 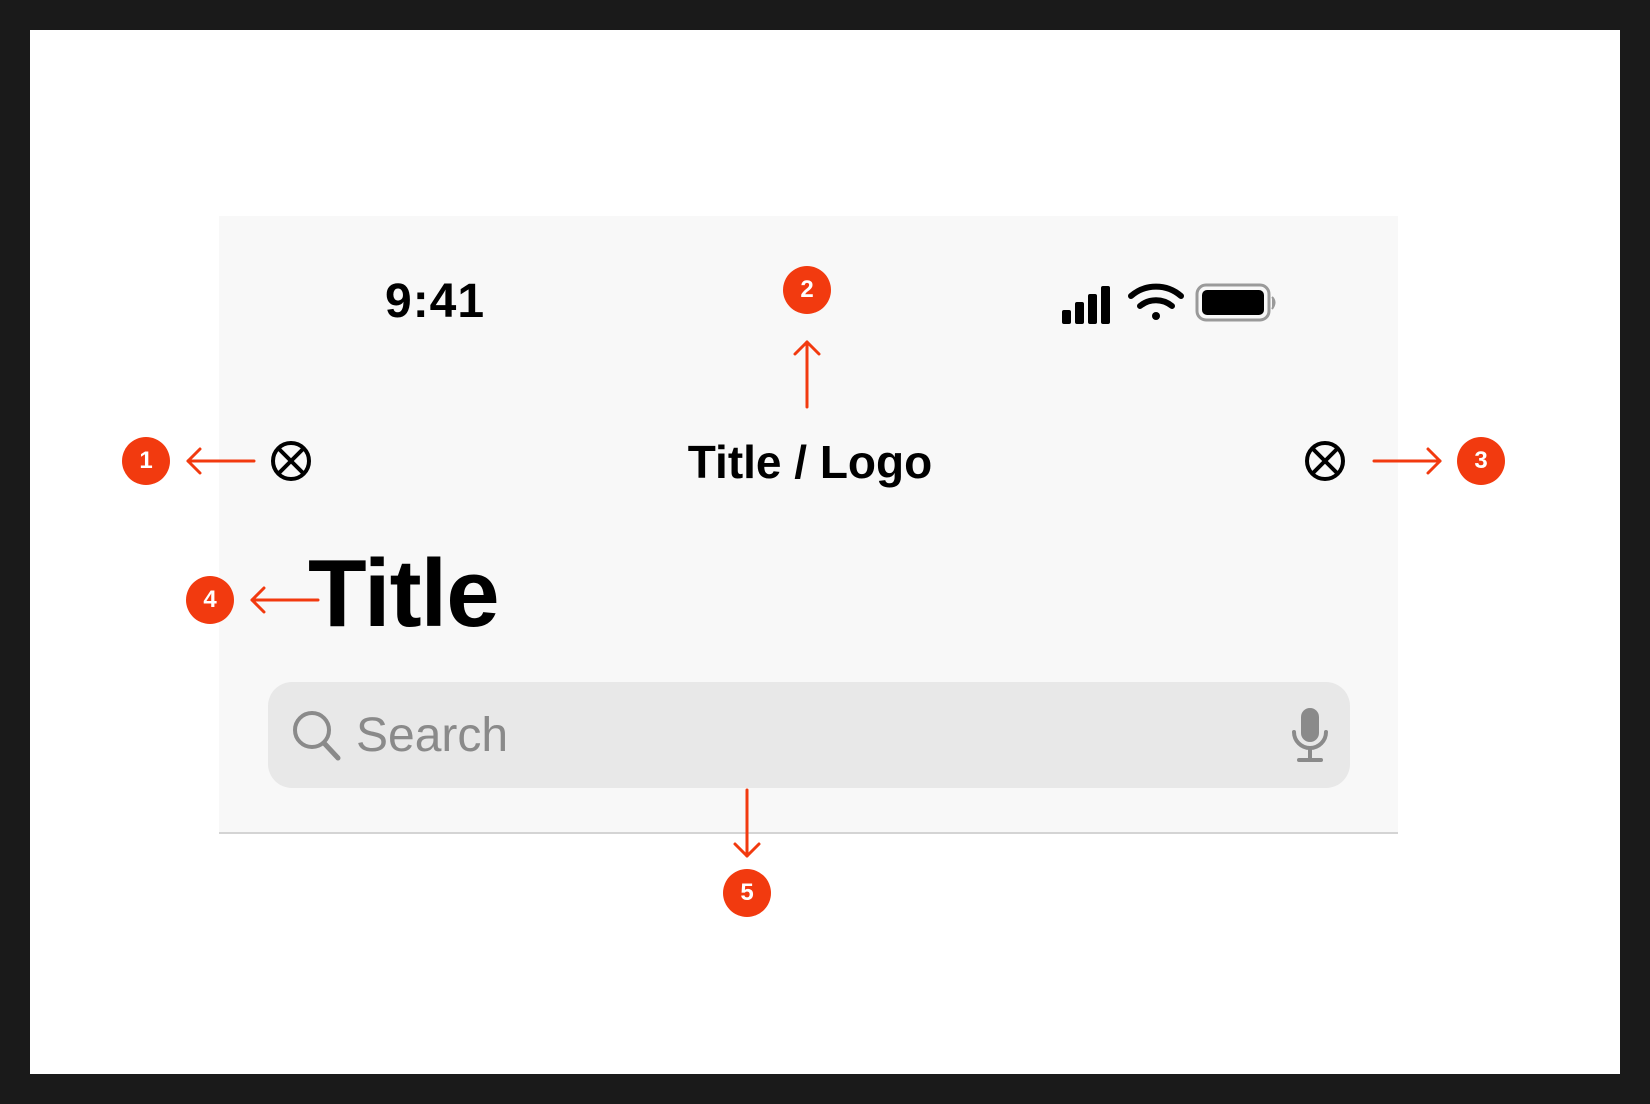 What do you see at coordinates (1481, 461) in the screenshot?
I see `annotation-badge-3: 3` at bounding box center [1481, 461].